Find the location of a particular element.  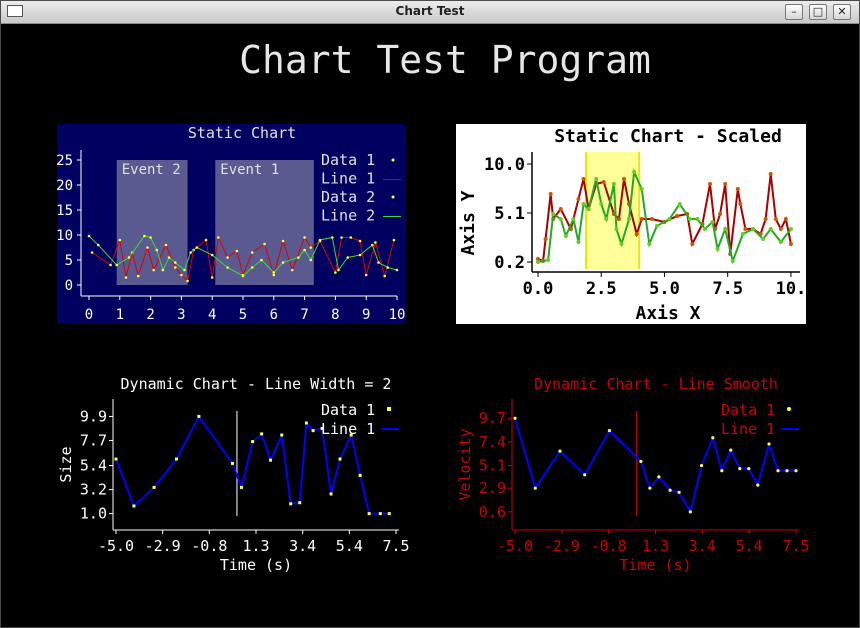

x-tick-label: 1.3 is located at coordinates (655, 546).